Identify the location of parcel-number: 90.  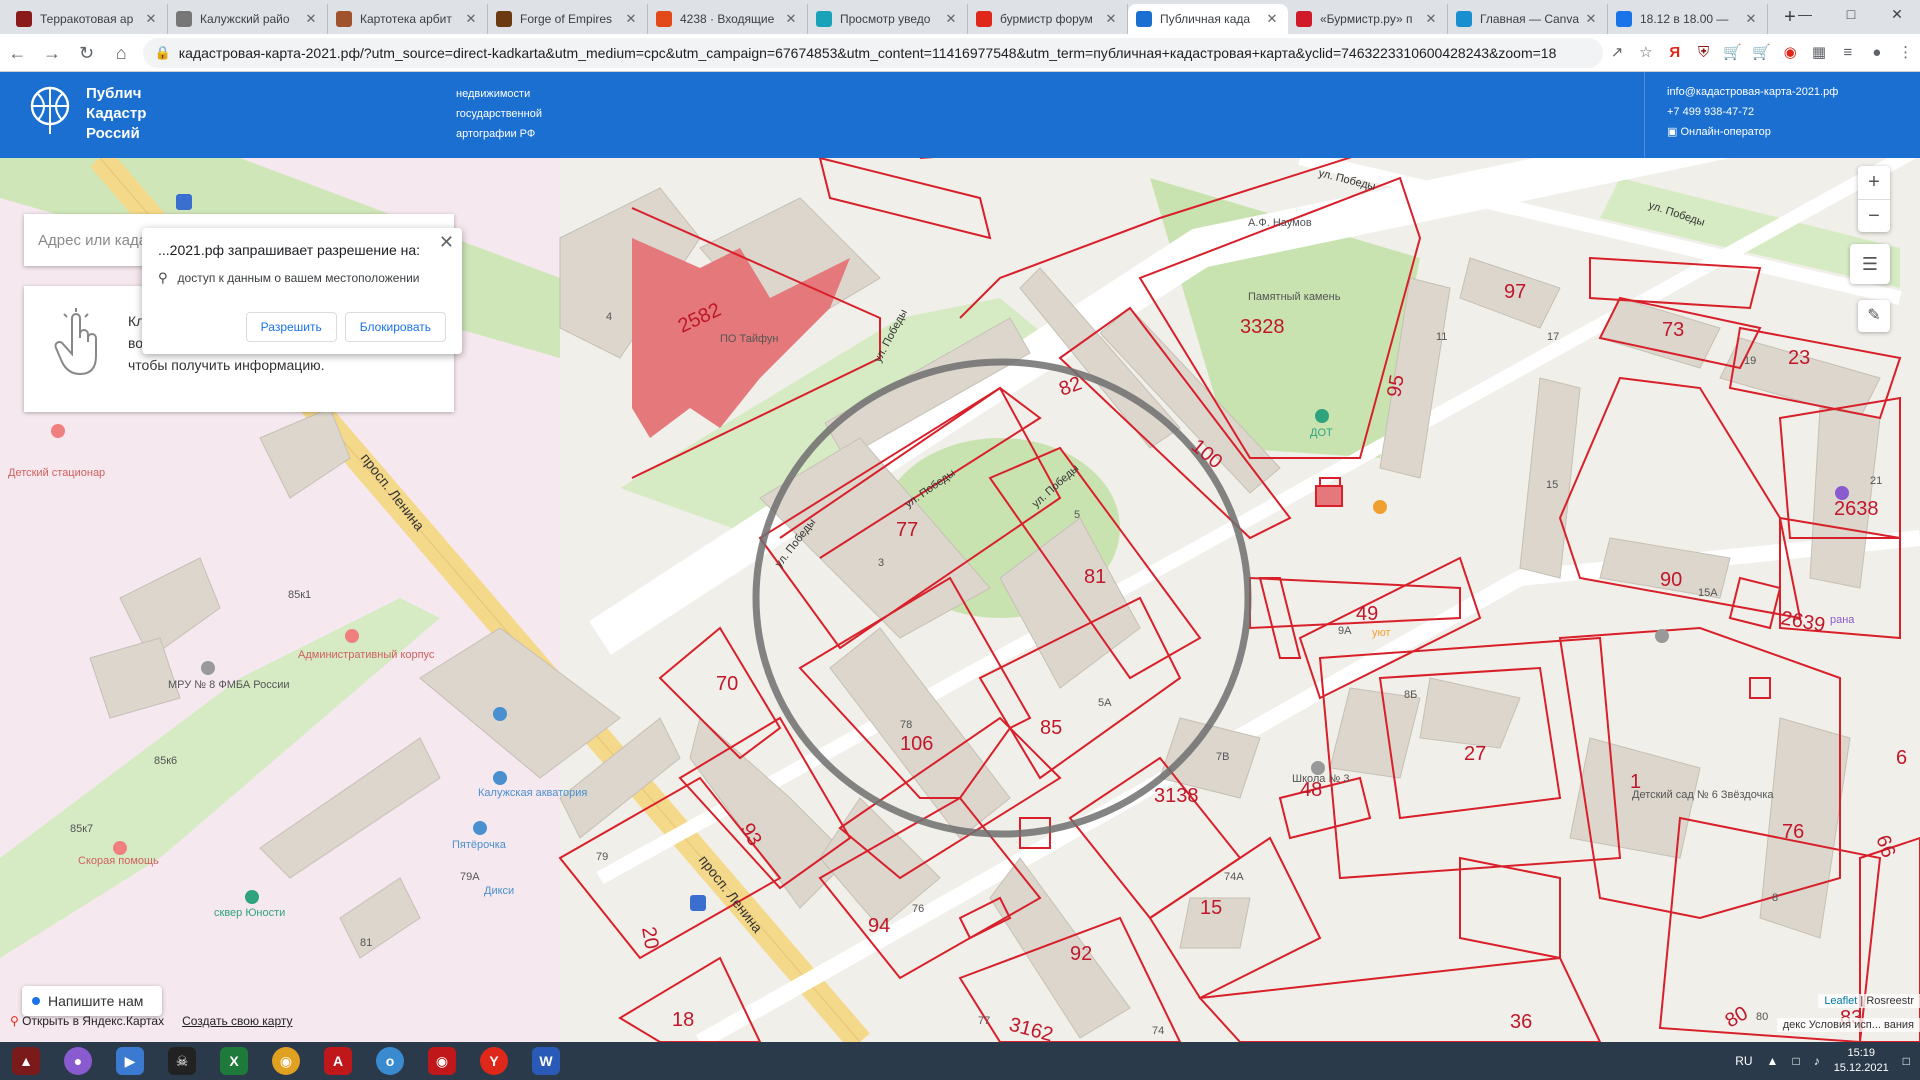
(1671, 580).